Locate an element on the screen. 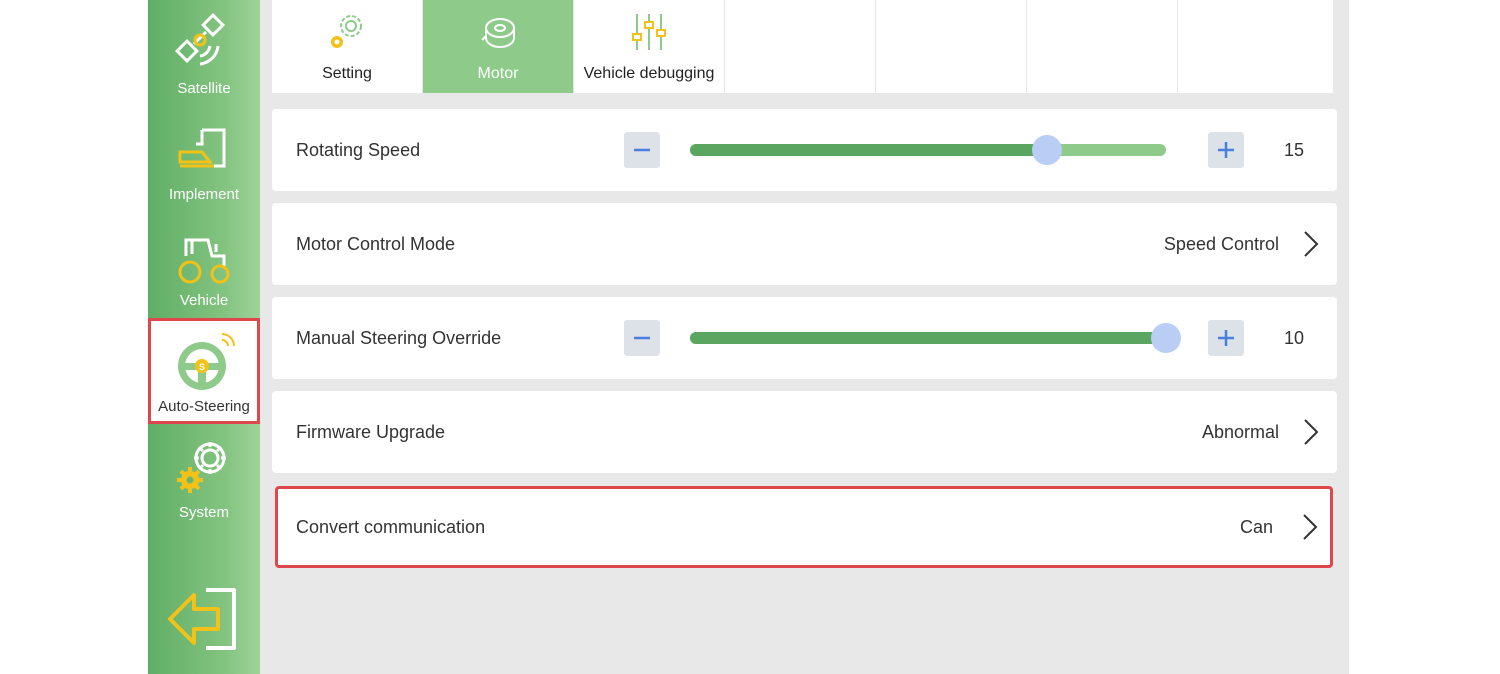 This screenshot has width=1500, height=674. tractor-icon is located at coordinates (204, 261).